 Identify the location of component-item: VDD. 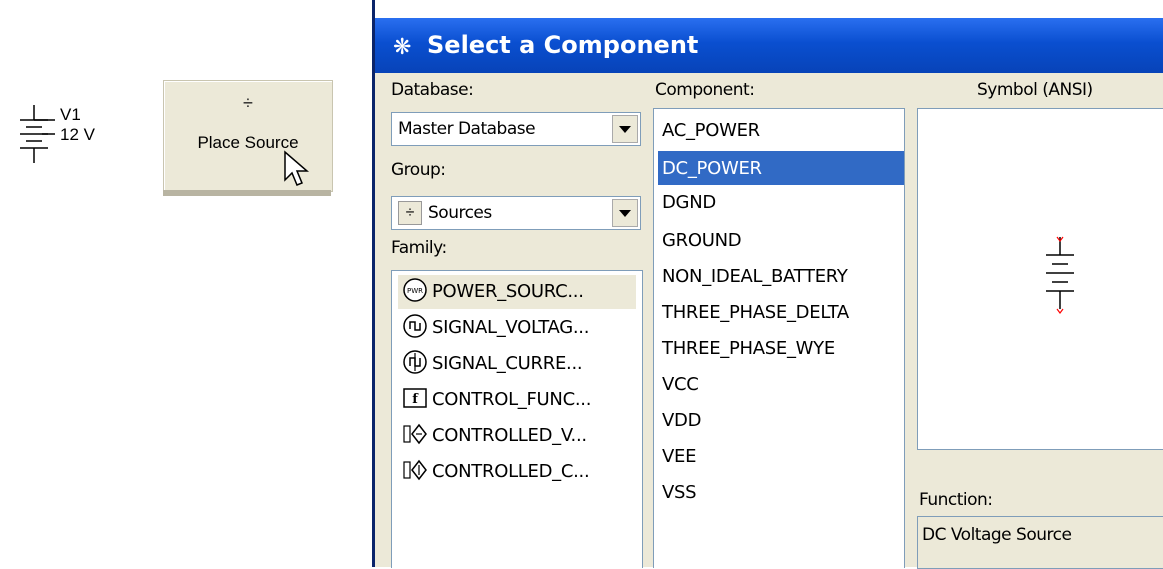
(781, 420).